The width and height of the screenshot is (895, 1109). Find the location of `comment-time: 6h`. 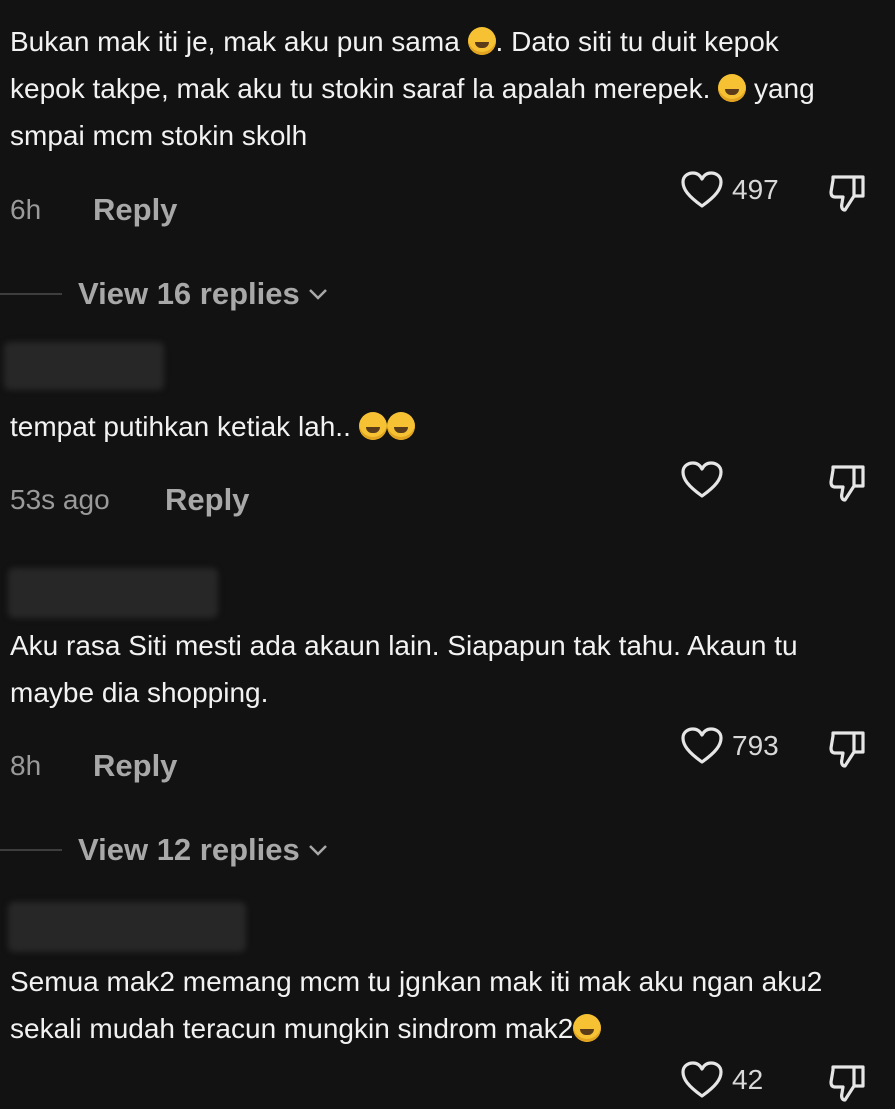

comment-time: 6h is located at coordinates (26, 209).